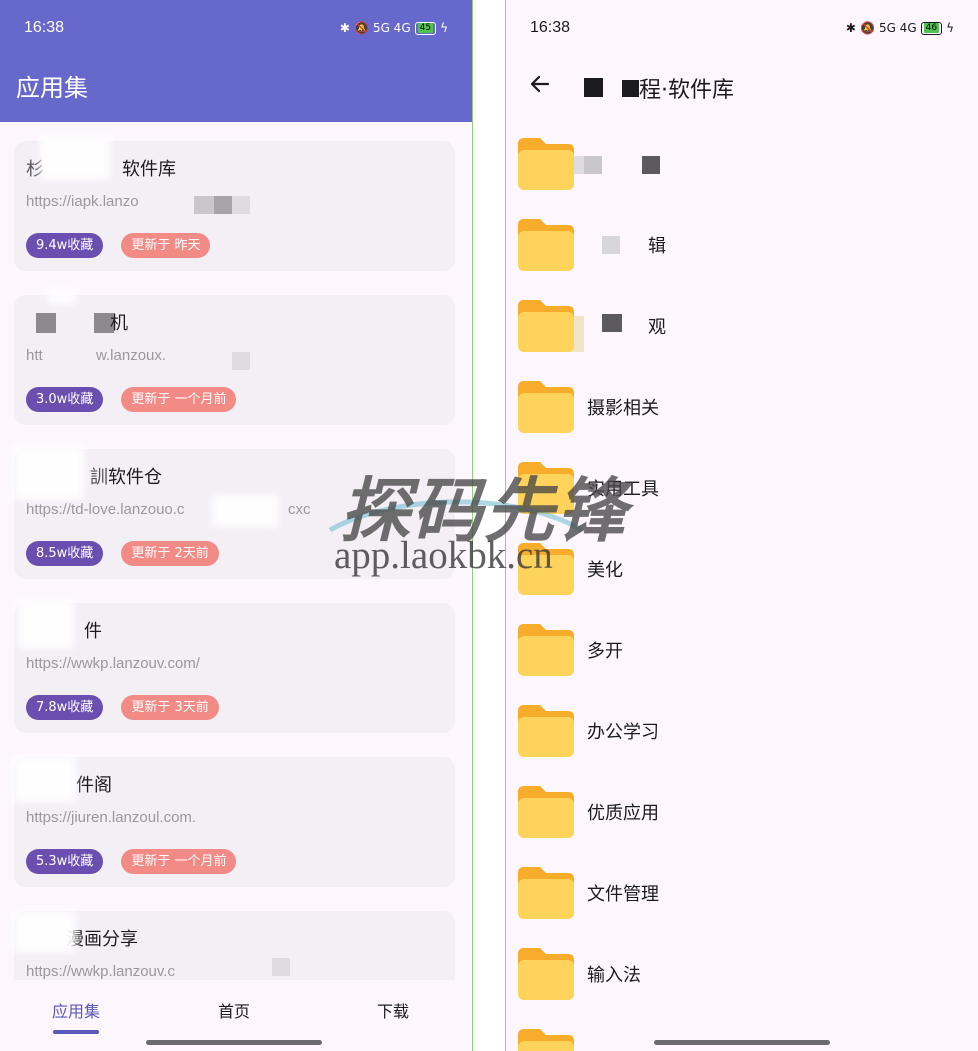 The height and width of the screenshot is (1051, 978). What do you see at coordinates (111, 817) in the screenshot?
I see `card-url: https://jiuren.lanzoul.com.` at bounding box center [111, 817].